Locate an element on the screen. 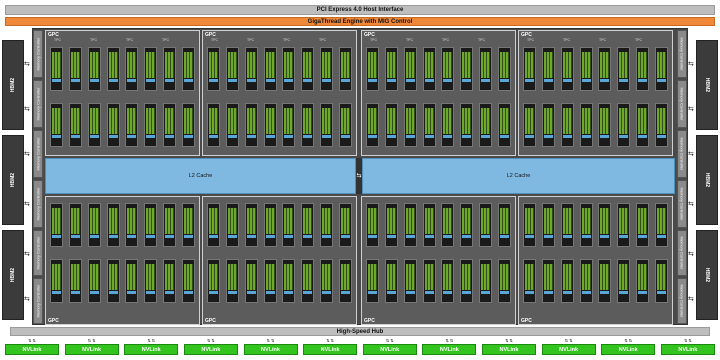 The width and height of the screenshot is (720, 360). memory-controller-left-4: Memory Controller is located at coordinates (38, 204).